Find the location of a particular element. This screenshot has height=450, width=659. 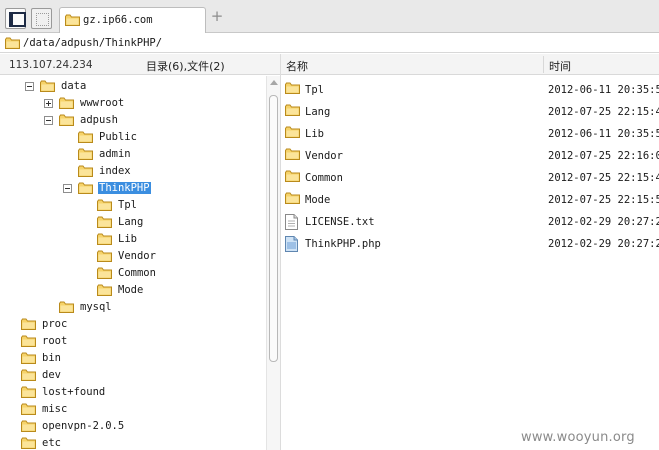

file-name: Vendor is located at coordinates (324, 156).